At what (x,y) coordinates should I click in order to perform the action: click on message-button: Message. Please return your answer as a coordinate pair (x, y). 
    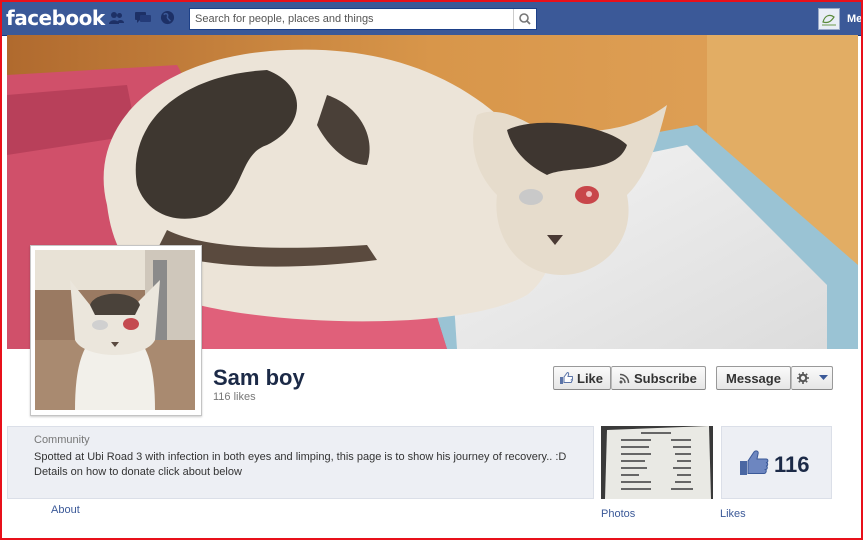
    Looking at the image, I should click on (753, 378).